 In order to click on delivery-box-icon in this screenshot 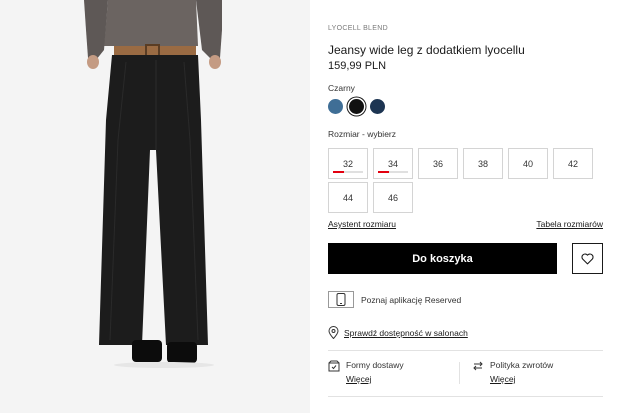, I will do `click(334, 366)`.